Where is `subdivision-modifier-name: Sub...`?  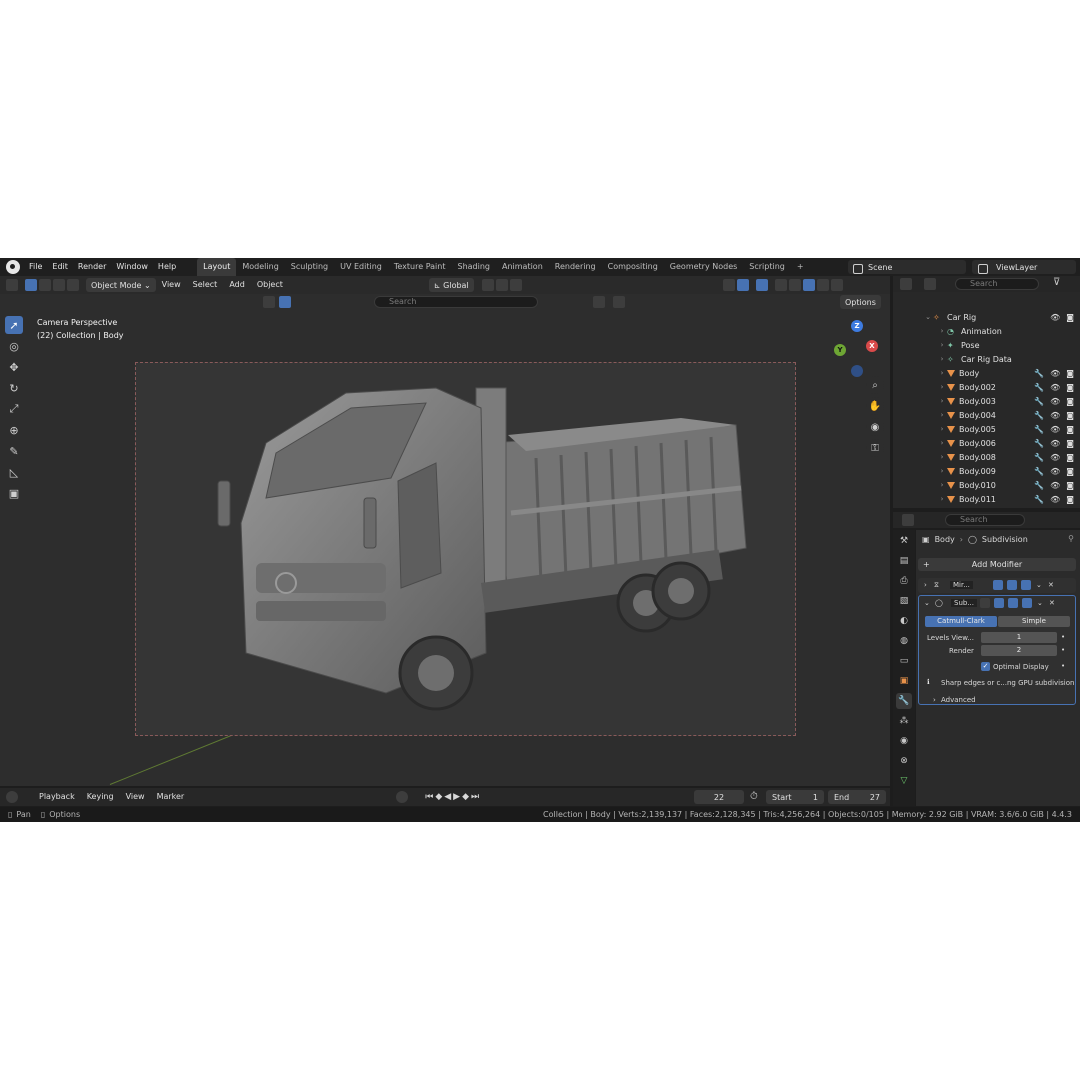 subdivision-modifier-name: Sub... is located at coordinates (964, 603).